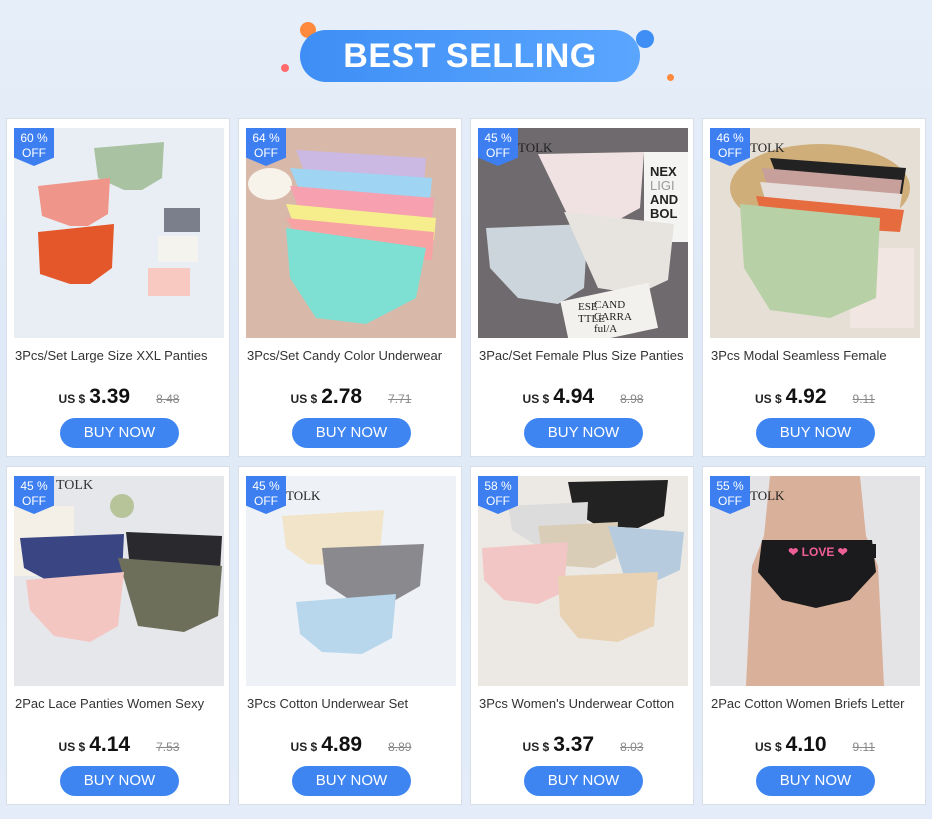 The width and height of the screenshot is (932, 819). What do you see at coordinates (400, 747) in the screenshot?
I see `original-price: 8.89` at bounding box center [400, 747].